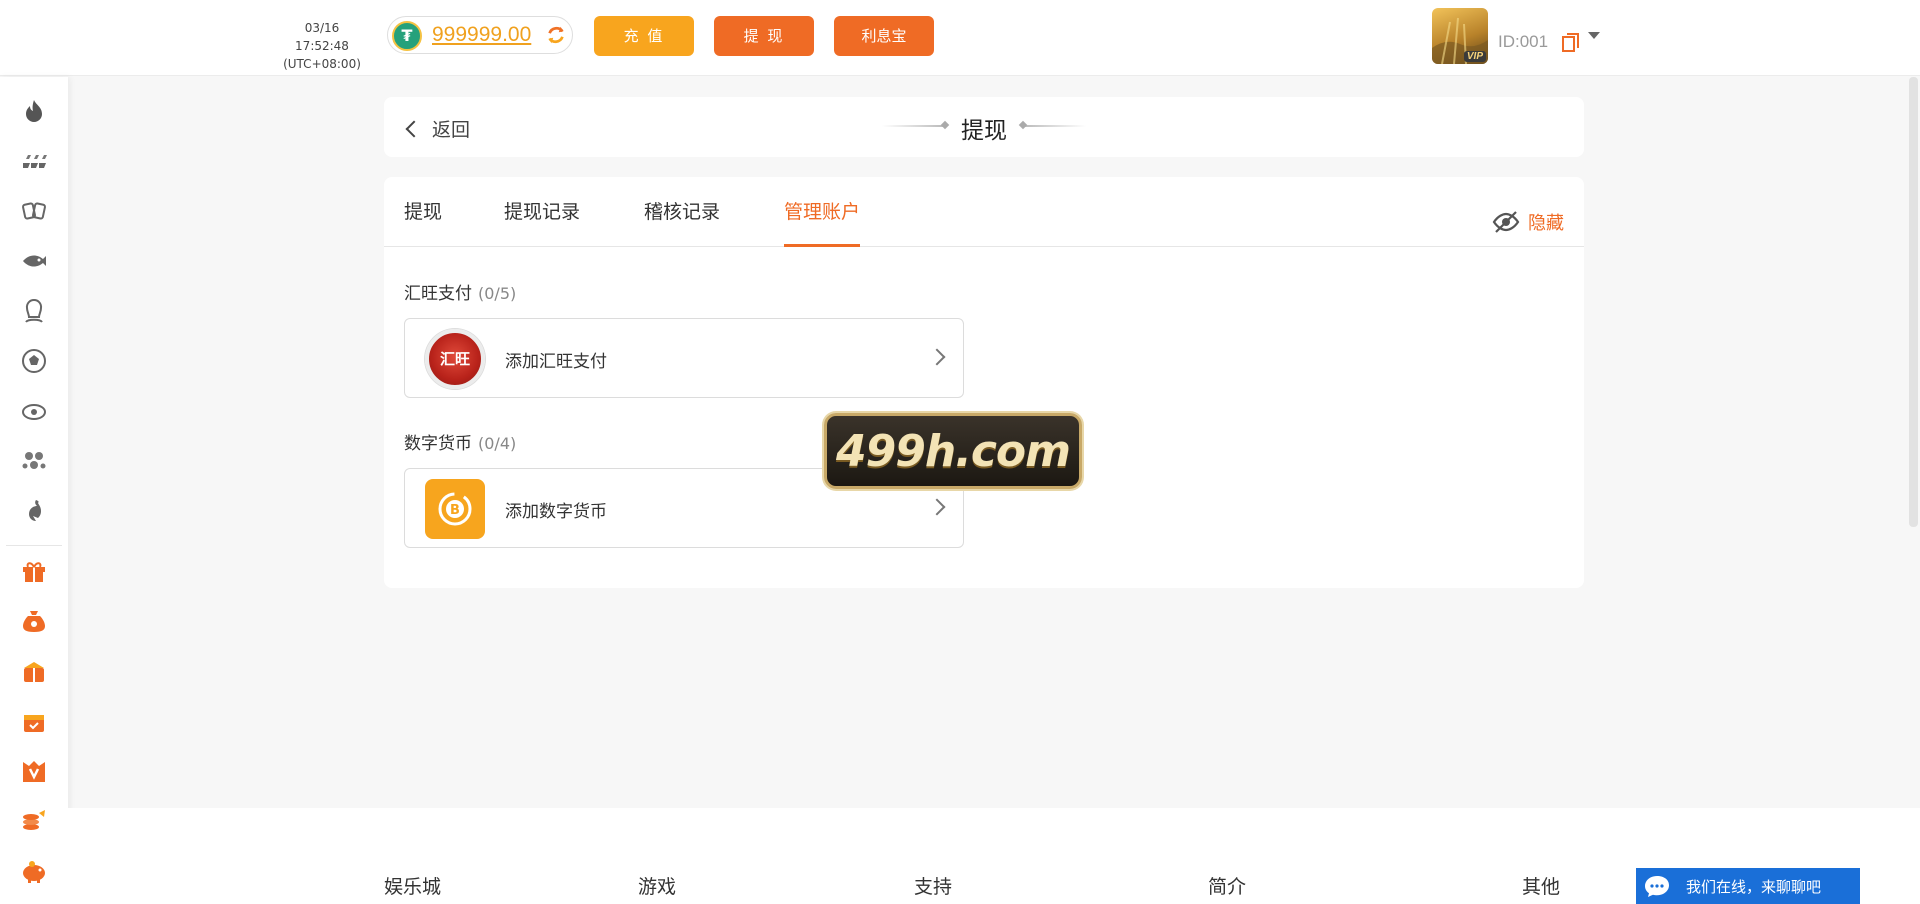  What do you see at coordinates (1055, 126) in the screenshot?
I see `title-decoration-right` at bounding box center [1055, 126].